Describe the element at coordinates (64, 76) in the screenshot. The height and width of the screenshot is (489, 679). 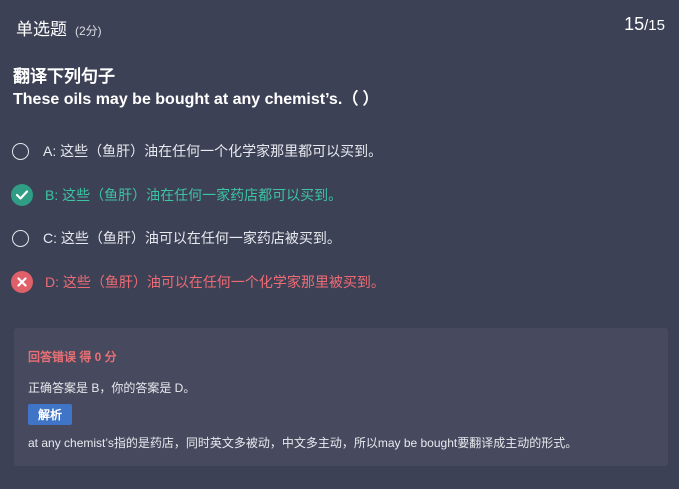
I see `question-title: 翻译下列句子` at that location.